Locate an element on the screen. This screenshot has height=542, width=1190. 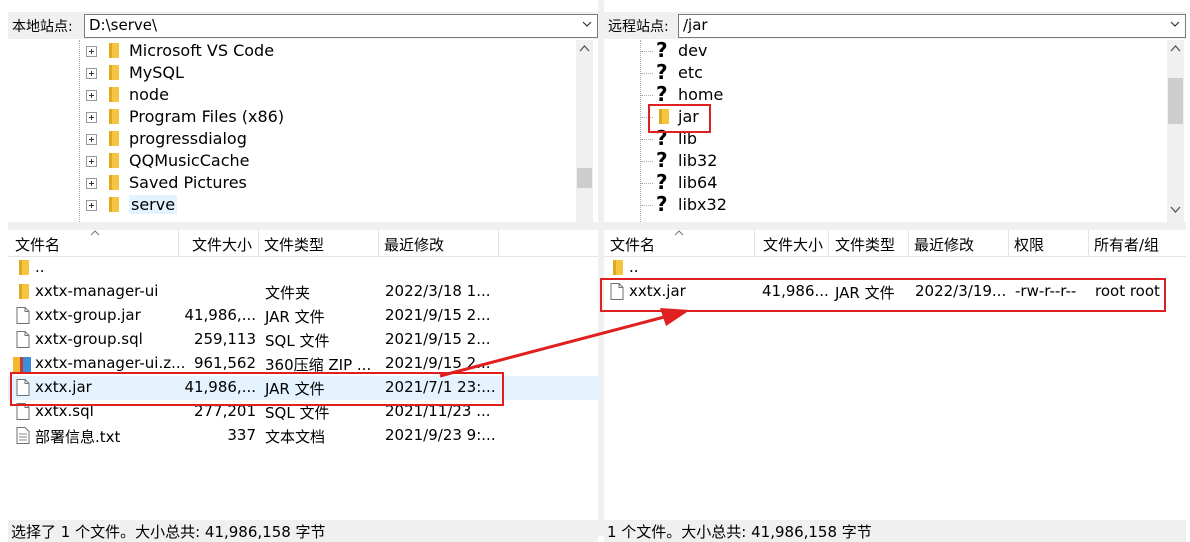
upload-arrow-annotation is located at coordinates (564, 343).